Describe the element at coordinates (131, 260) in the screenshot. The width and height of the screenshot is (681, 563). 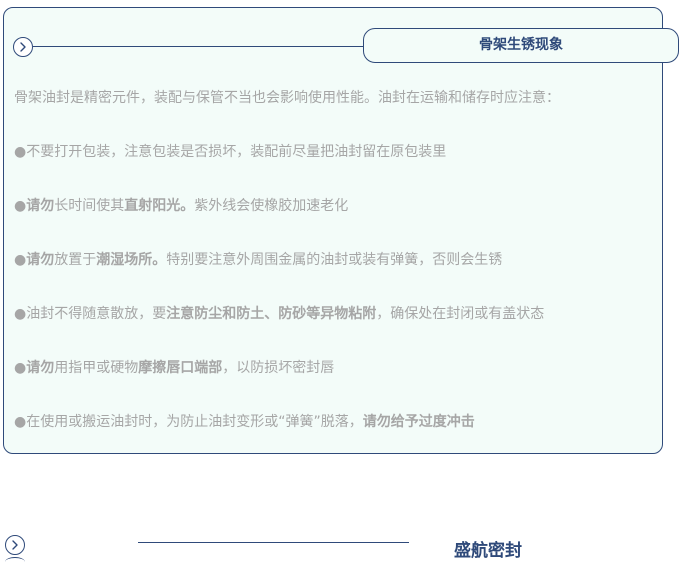
I see `item-emphasis: 潮湿场所。` at that location.